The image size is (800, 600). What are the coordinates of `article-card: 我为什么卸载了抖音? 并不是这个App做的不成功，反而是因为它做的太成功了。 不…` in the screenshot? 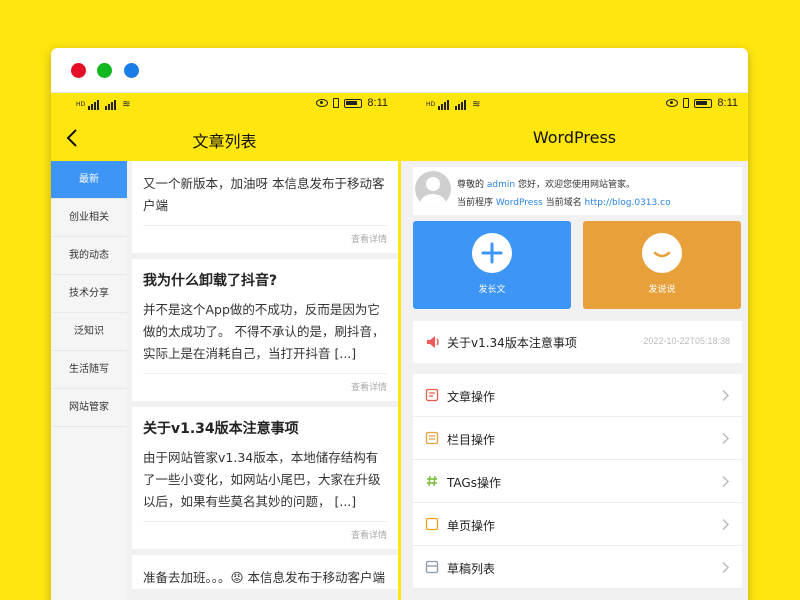 It's located at (265, 330).